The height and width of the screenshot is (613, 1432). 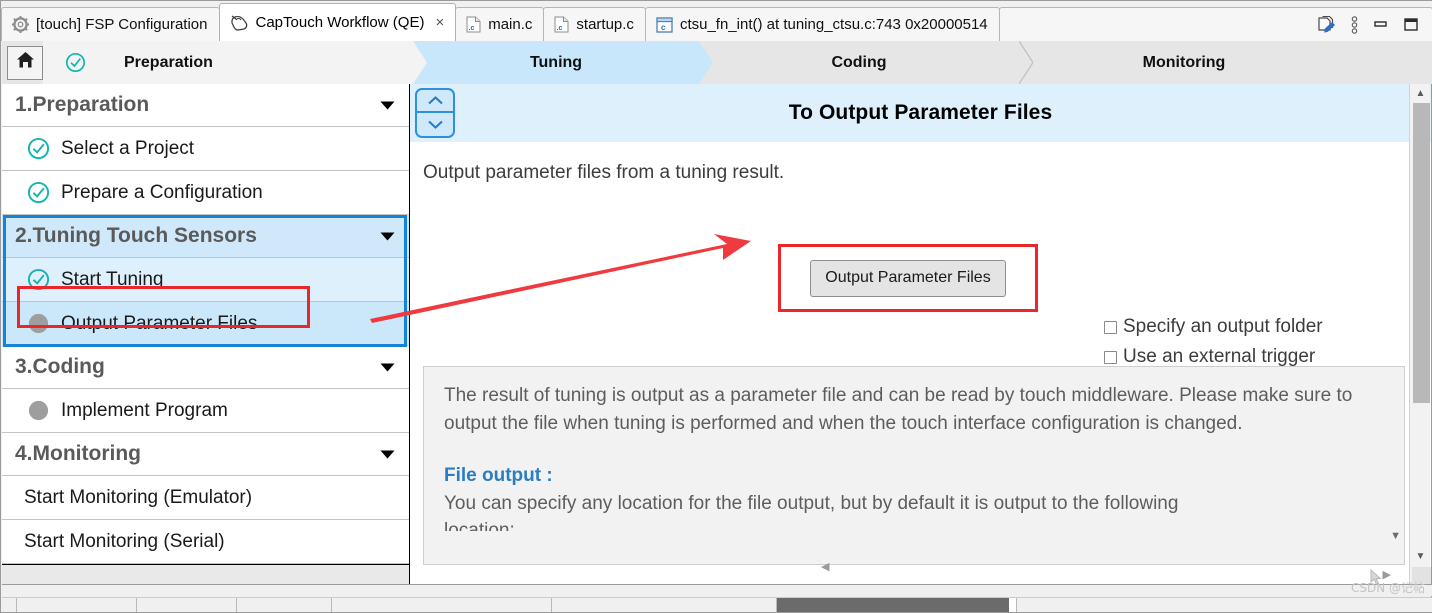 What do you see at coordinates (1326, 24) in the screenshot?
I see `edit-page-icon` at bounding box center [1326, 24].